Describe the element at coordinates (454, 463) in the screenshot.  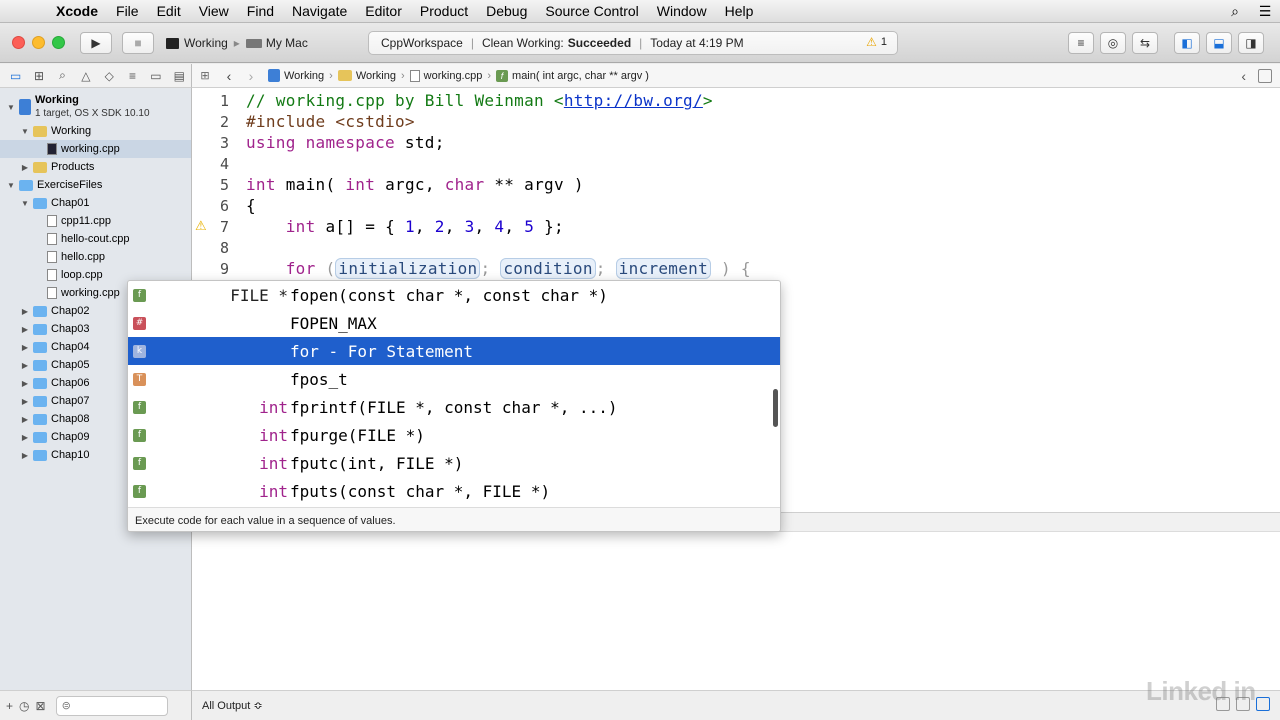
I see `completion-item-fputc: f int fputc(int, FILE *)` at that location.